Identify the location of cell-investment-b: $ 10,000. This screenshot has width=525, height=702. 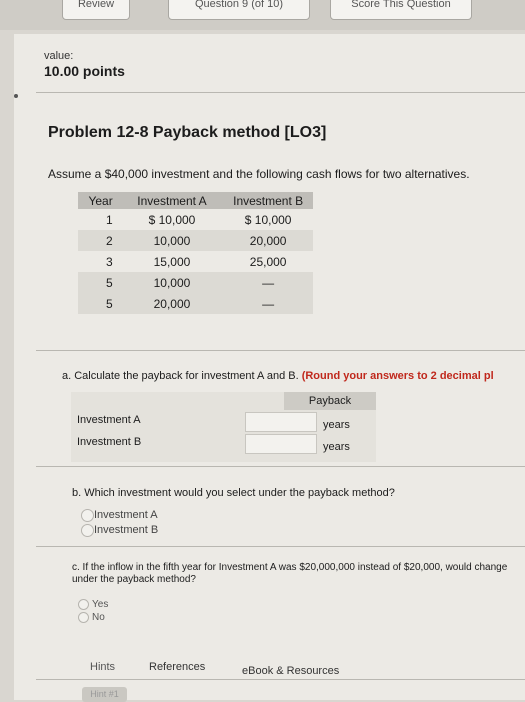
(268, 219).